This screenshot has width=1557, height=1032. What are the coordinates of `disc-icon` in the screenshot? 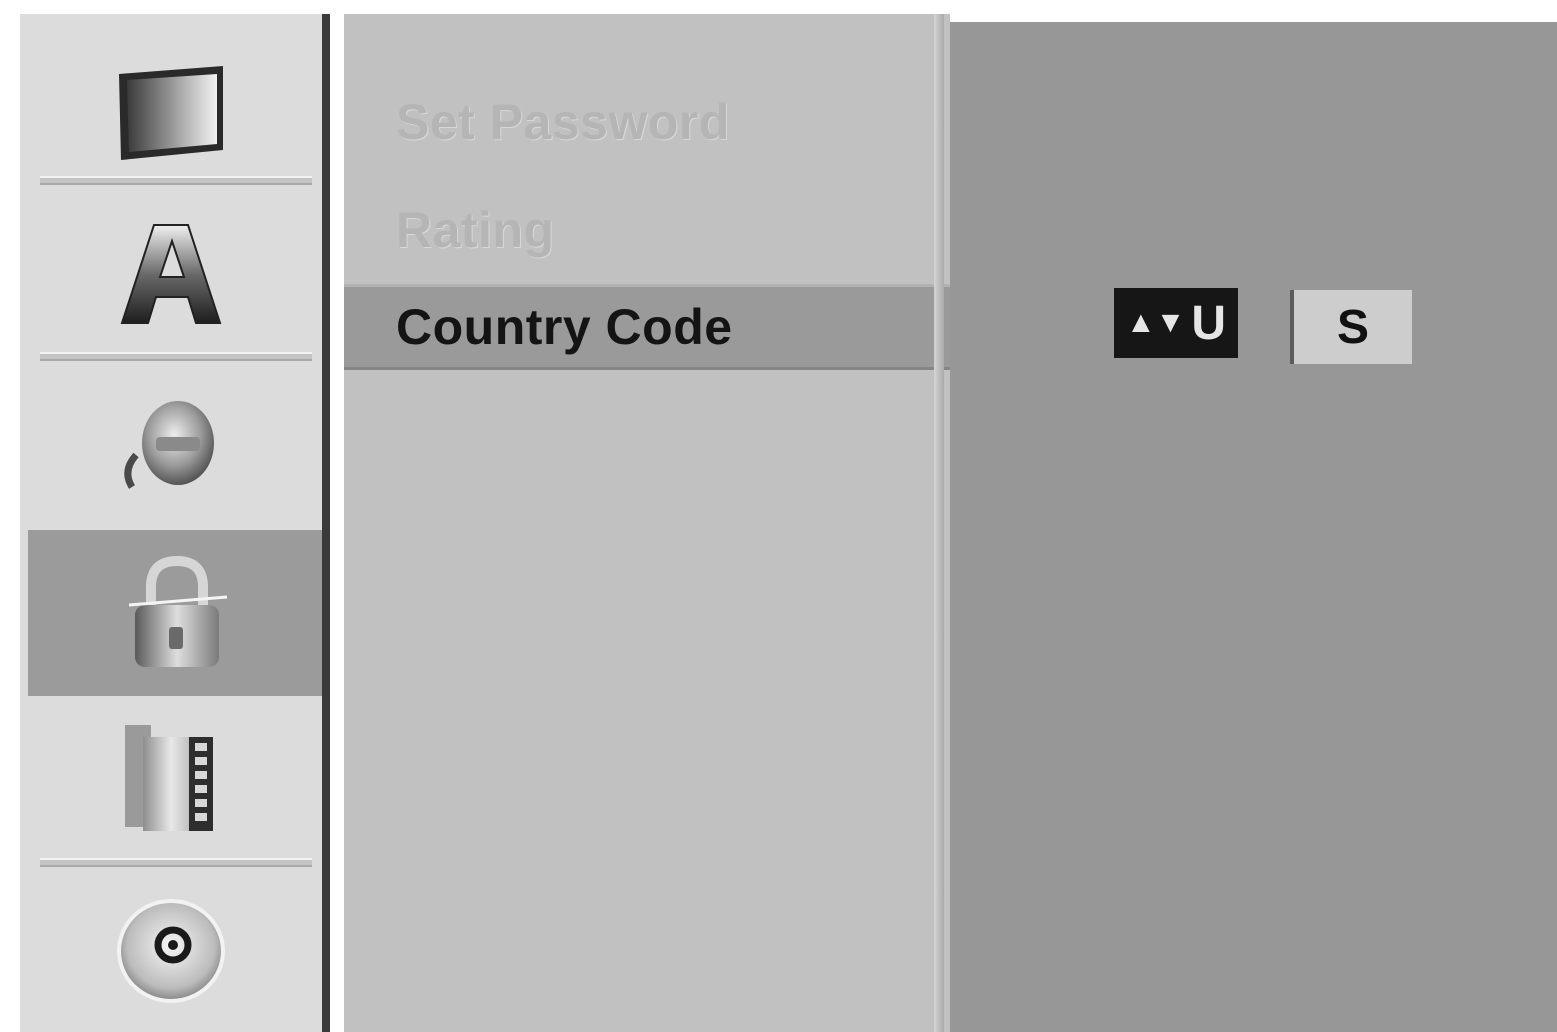 It's located at (171, 952).